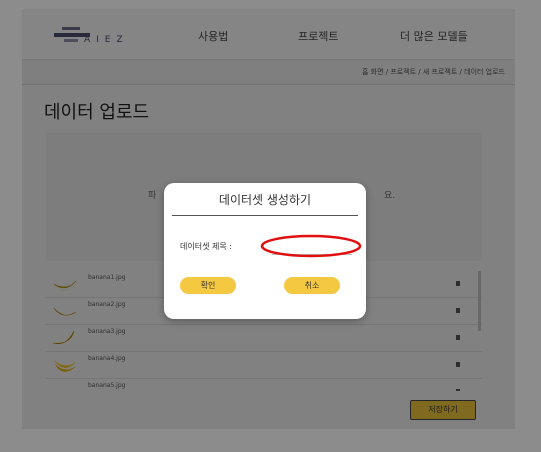 The image size is (541, 452). I want to click on modal-divider, so click(265, 215).